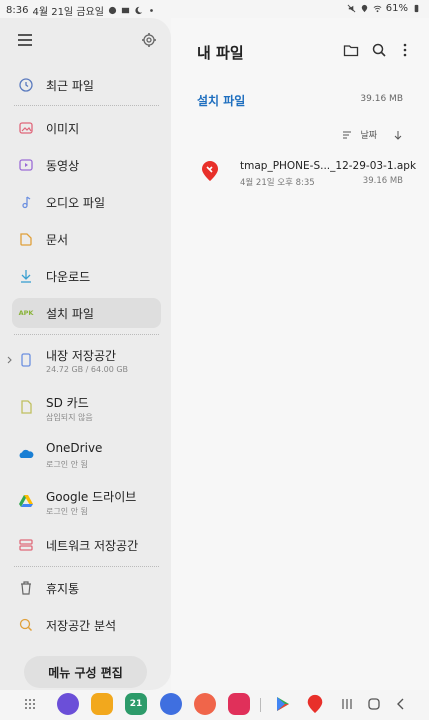  Describe the element at coordinates (68, 12) in the screenshot. I see `status-date: 4월 21일 금요일` at that location.